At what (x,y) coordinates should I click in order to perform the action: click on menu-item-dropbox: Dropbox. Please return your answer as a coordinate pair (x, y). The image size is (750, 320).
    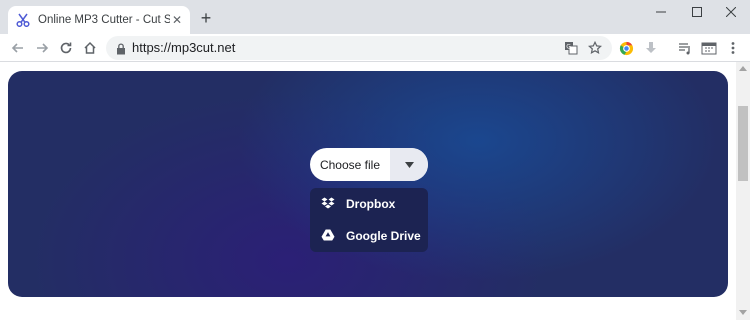
    Looking at the image, I should click on (369, 204).